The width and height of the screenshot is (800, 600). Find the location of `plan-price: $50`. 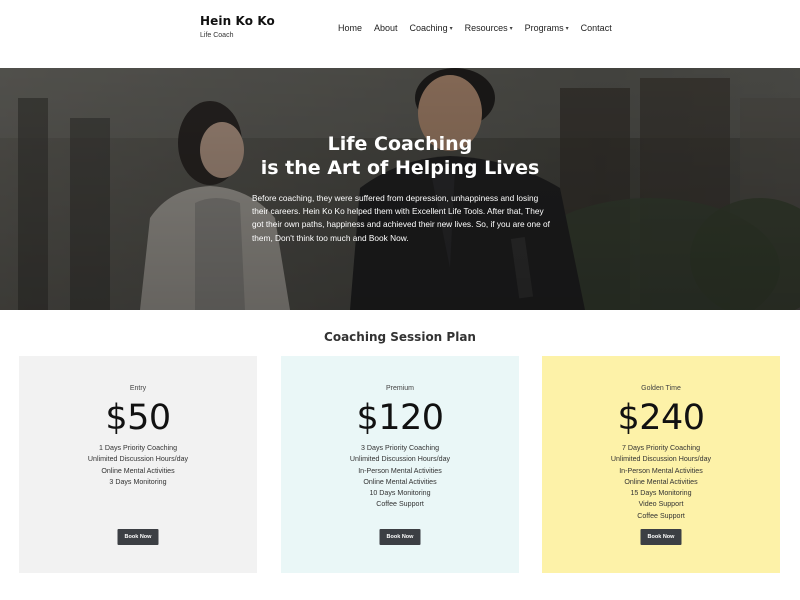

plan-price: $50 is located at coordinates (138, 418).